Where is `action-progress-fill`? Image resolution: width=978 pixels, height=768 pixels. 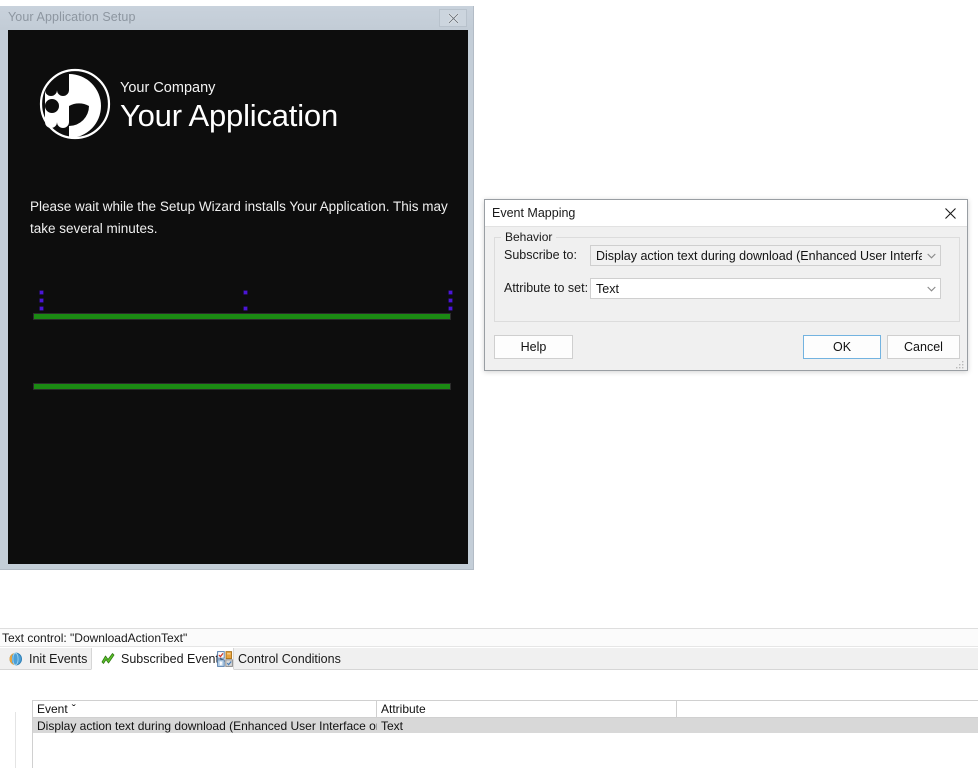
action-progress-fill is located at coordinates (242, 316).